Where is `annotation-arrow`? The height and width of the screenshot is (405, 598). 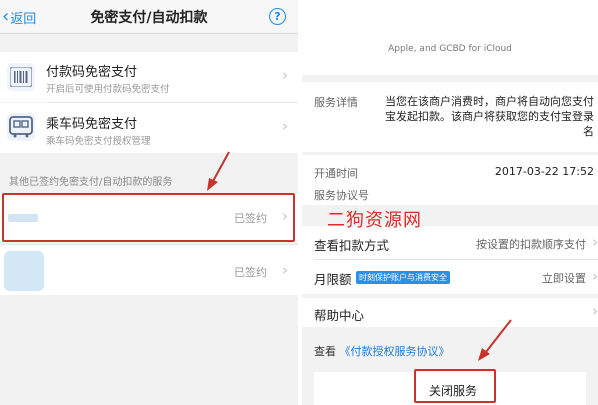
annotation-arrow is located at coordinates (495, 340).